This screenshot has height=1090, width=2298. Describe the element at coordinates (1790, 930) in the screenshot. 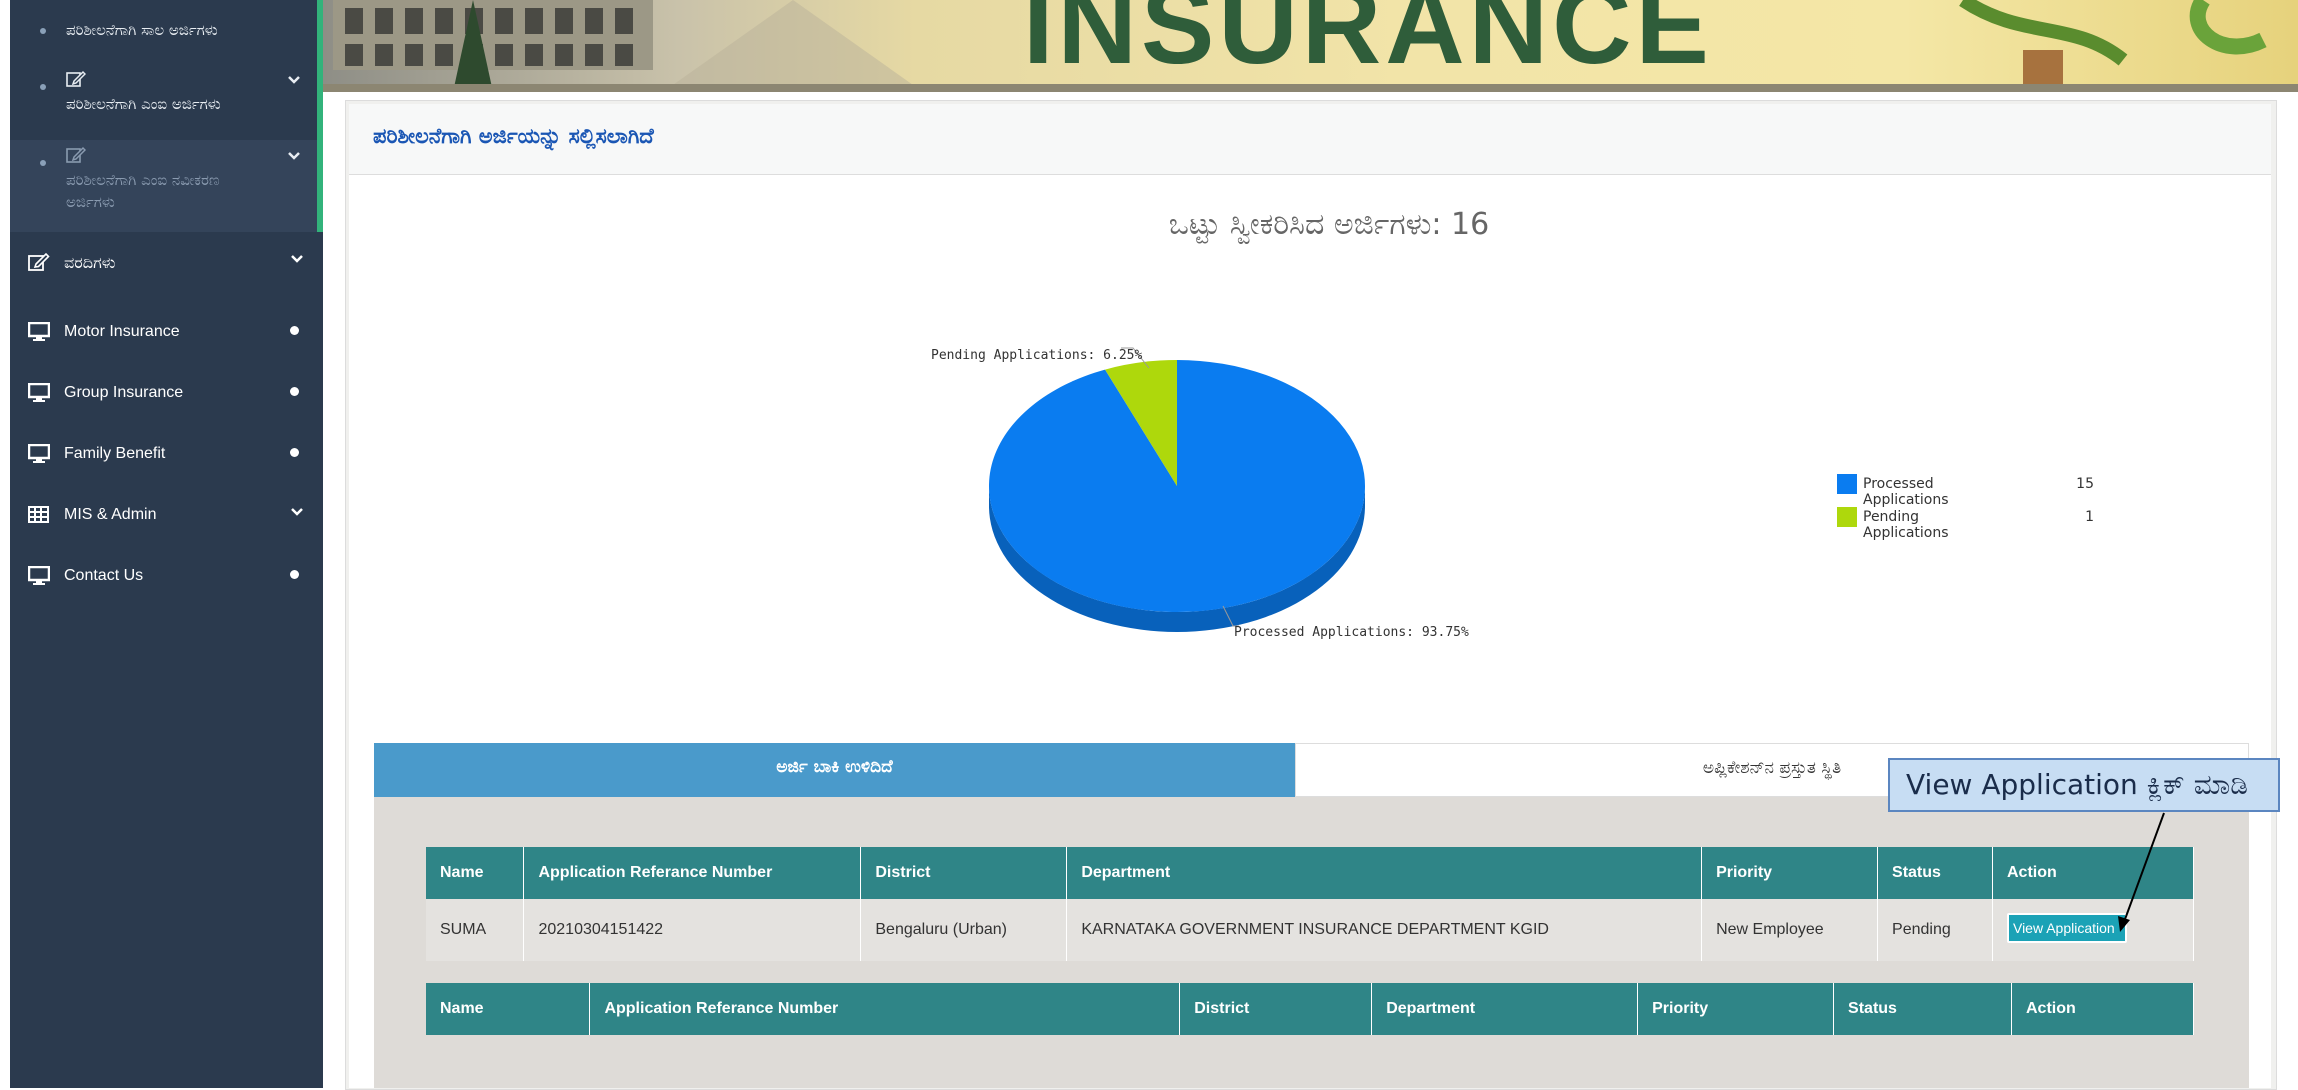

I see `cell-priority: New Employee` at that location.